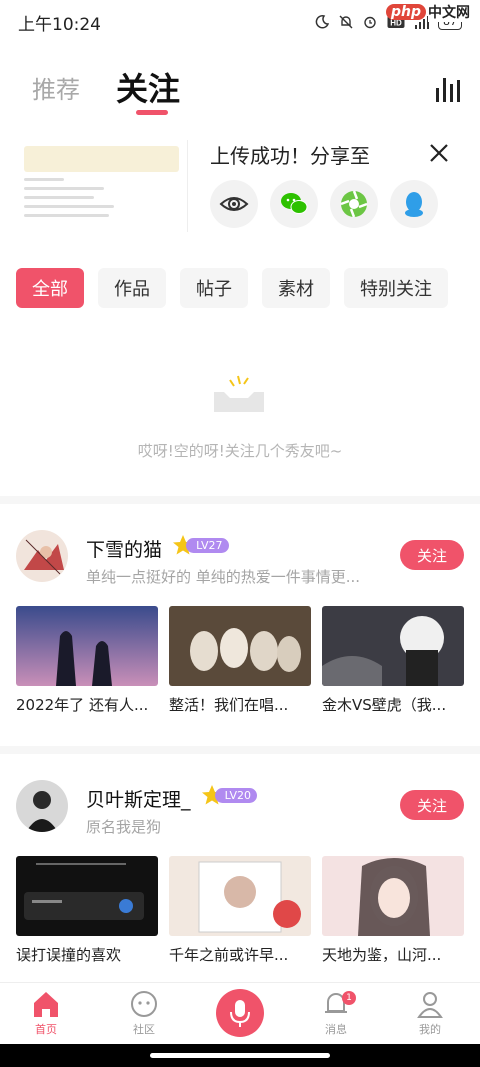 The width and height of the screenshot is (480, 1067). I want to click on work-card: 误打误撞的喜欢, so click(87, 910).